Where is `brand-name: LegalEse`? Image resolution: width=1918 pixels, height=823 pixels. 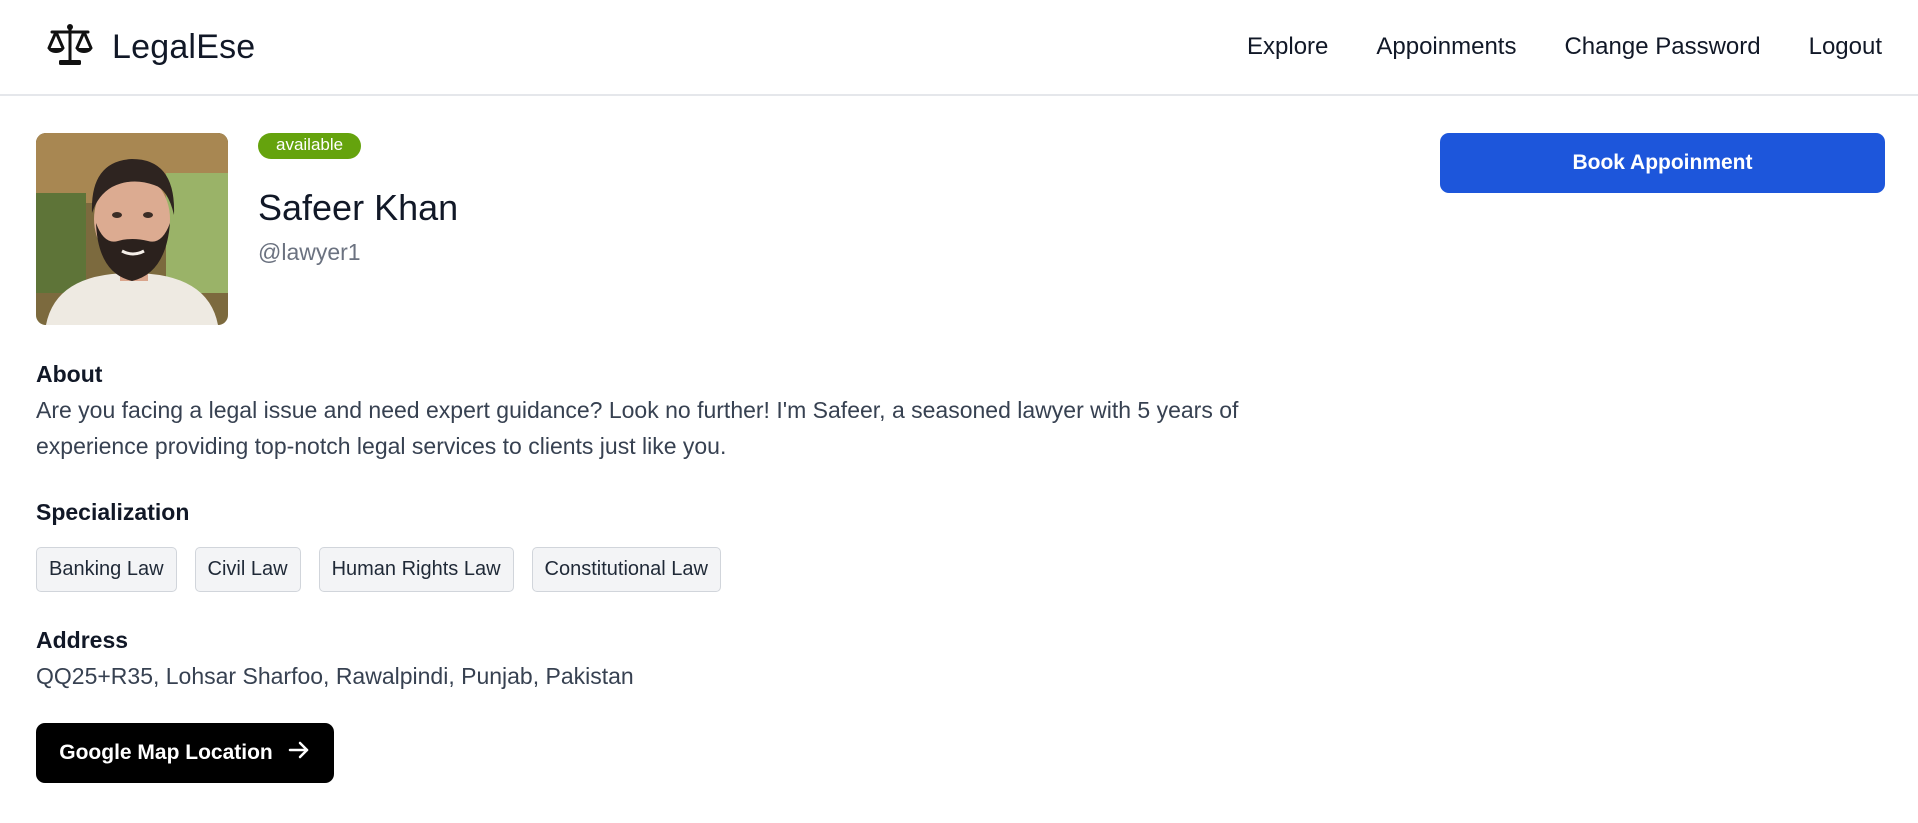
brand-name: LegalEse is located at coordinates (184, 46).